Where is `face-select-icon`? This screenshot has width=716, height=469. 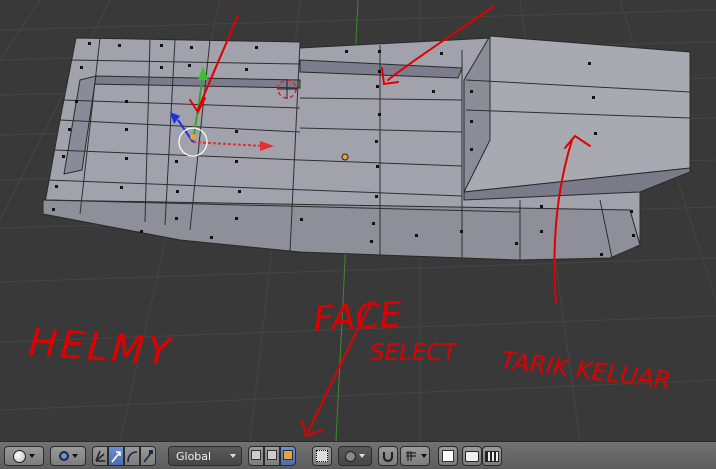
face-select-icon is located at coordinates (288, 455).